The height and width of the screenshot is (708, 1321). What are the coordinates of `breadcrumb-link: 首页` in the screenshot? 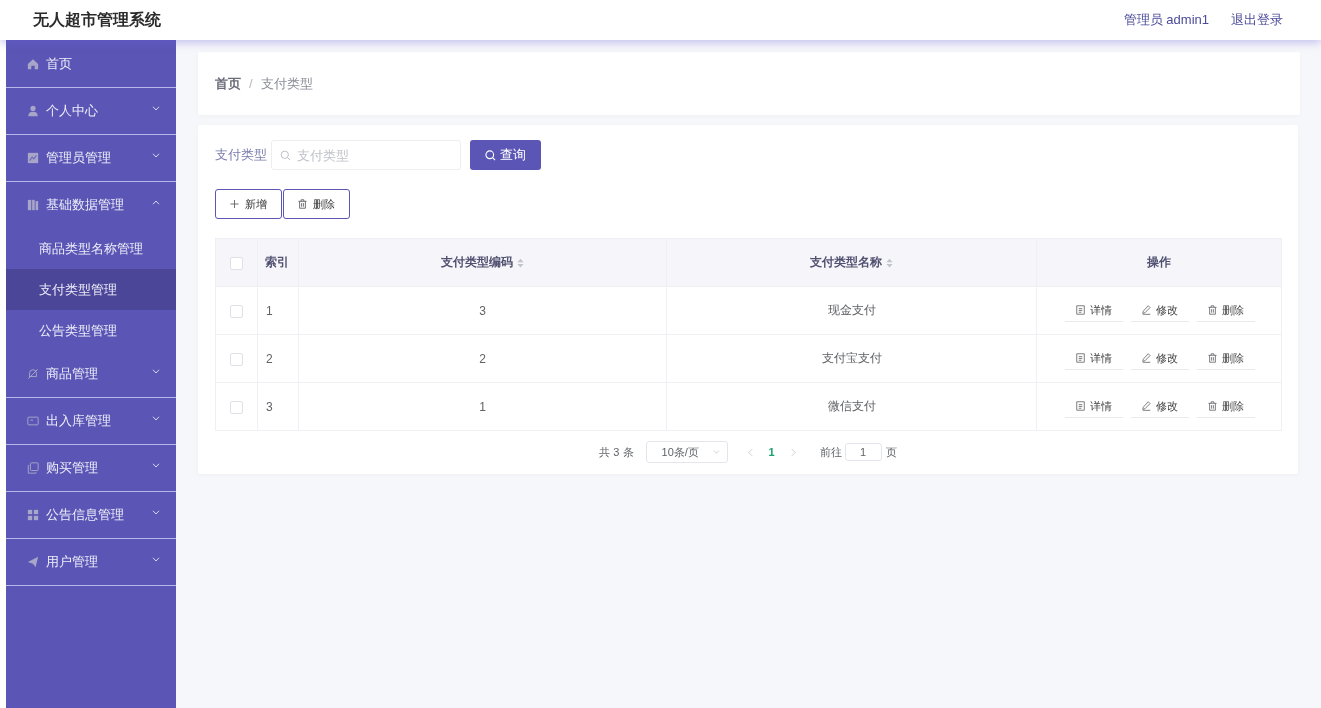 It's located at (228, 83).